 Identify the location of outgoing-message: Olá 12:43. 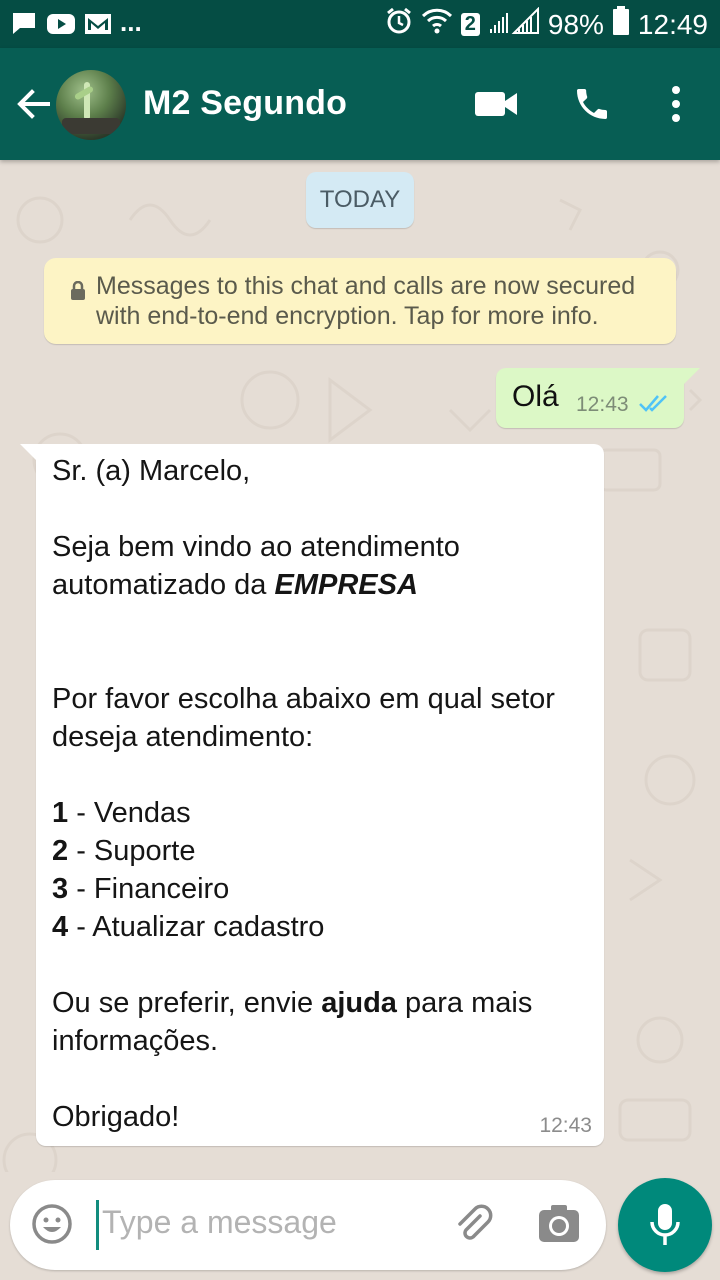
(598, 398).